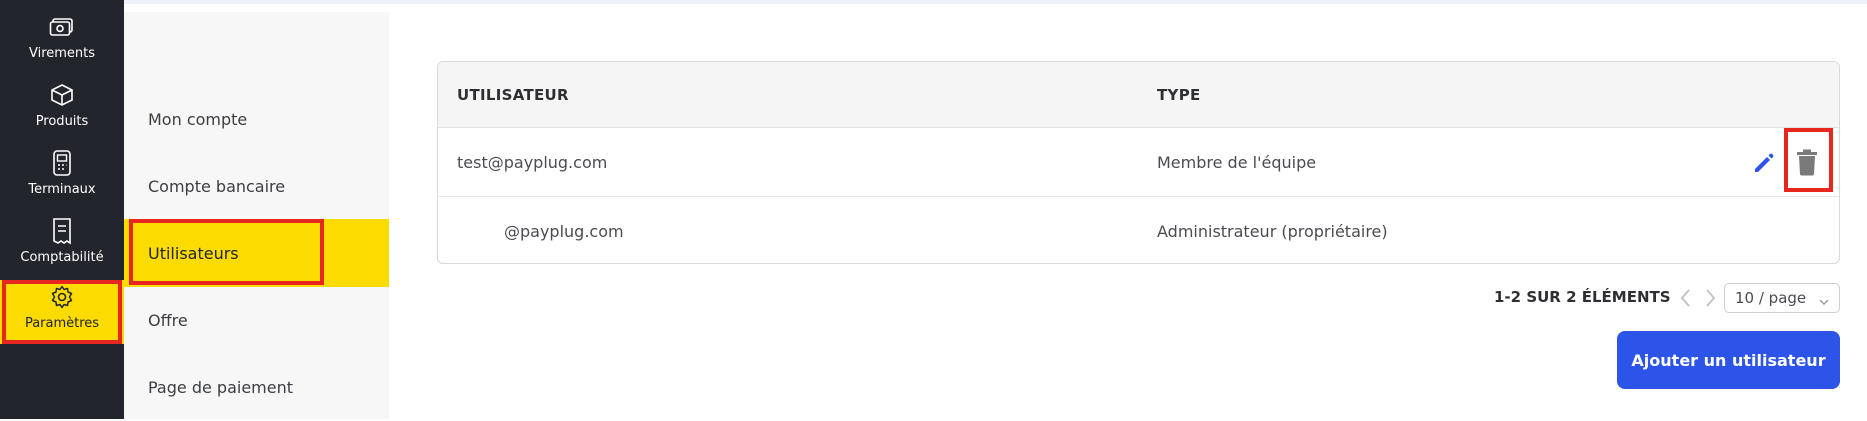 Image resolution: width=1867 pixels, height=421 pixels. Describe the element at coordinates (62, 95) in the screenshot. I see `box-icon` at that location.